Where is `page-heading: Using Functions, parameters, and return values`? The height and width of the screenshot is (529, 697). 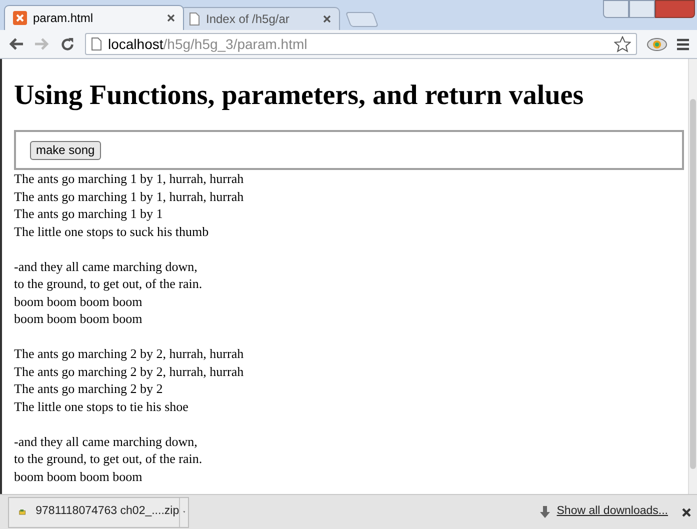
page-heading: Using Functions, parameters, and return values is located at coordinates (299, 96).